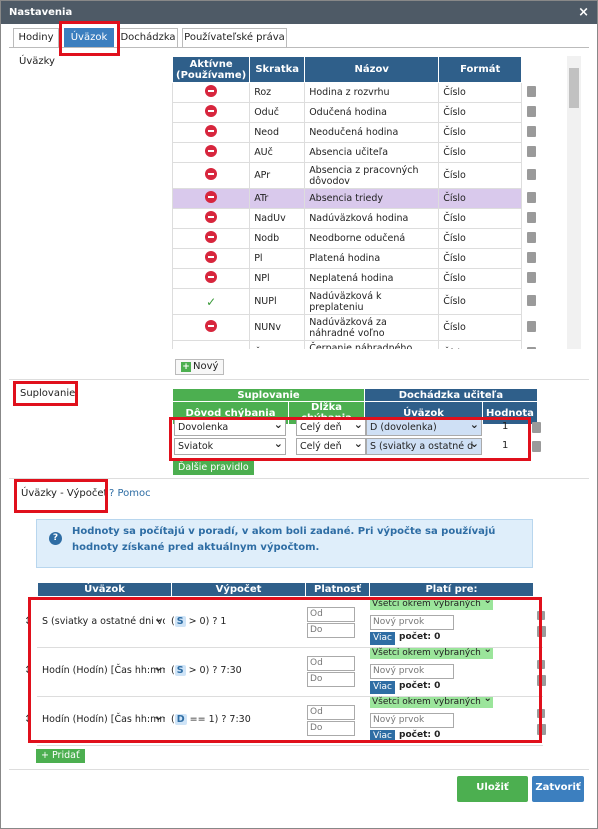 This screenshot has width=598, height=829. Describe the element at coordinates (148, 37) in the screenshot. I see `tab-dochadzka: Dochádzka` at that location.